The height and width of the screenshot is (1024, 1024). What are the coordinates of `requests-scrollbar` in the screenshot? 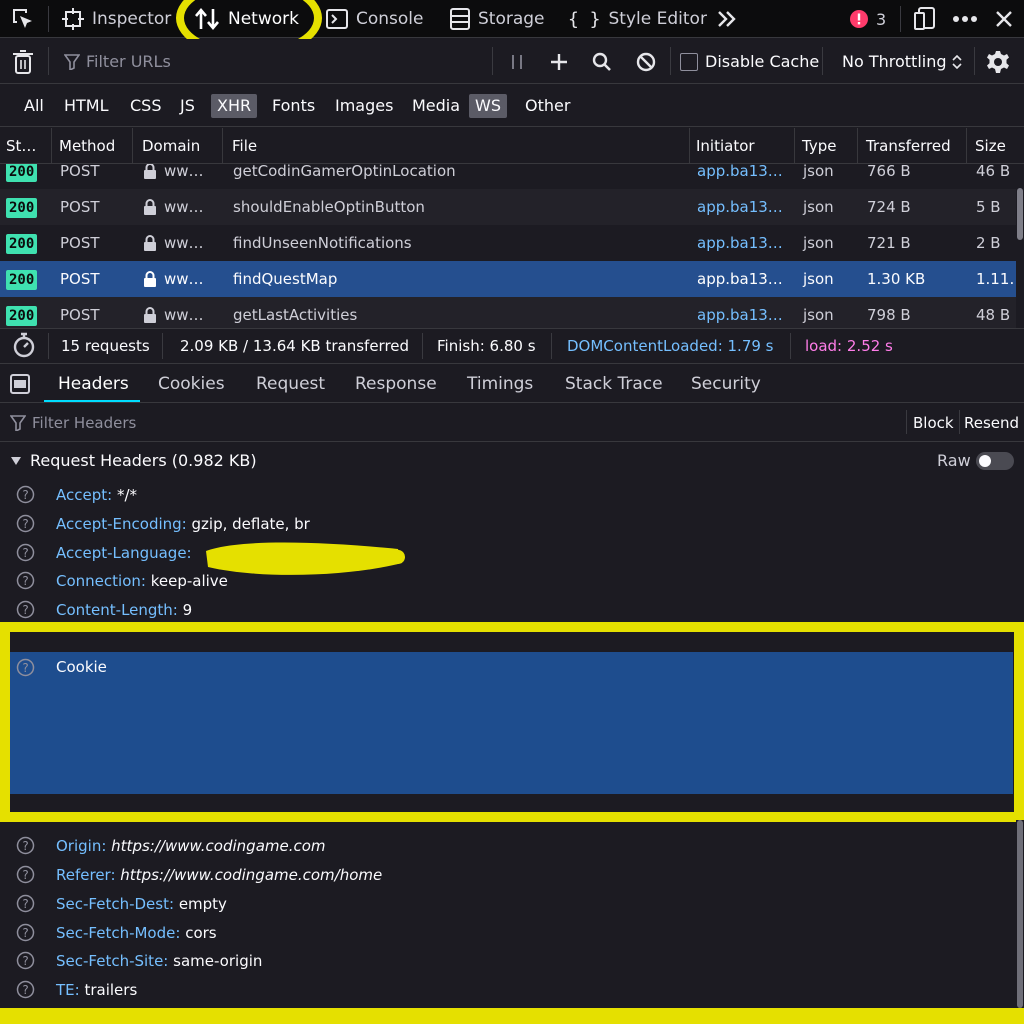 It's located at (1020, 246).